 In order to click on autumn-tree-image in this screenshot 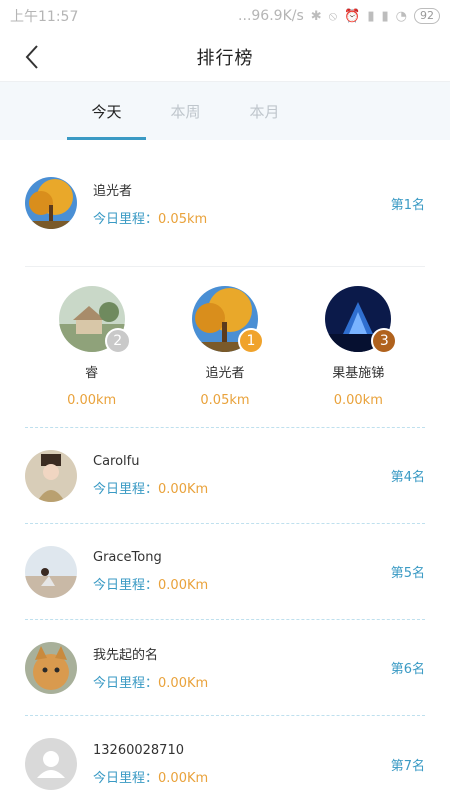, I will do `click(51, 203)`.